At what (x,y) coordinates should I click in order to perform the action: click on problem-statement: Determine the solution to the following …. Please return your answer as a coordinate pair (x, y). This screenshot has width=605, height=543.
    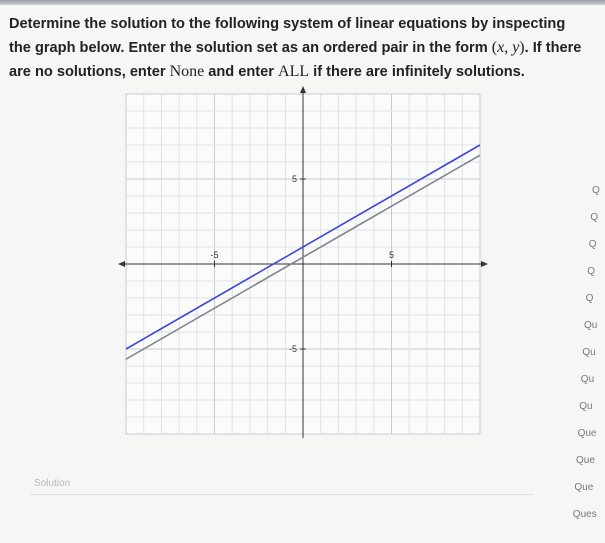
    Looking at the image, I should click on (299, 48).